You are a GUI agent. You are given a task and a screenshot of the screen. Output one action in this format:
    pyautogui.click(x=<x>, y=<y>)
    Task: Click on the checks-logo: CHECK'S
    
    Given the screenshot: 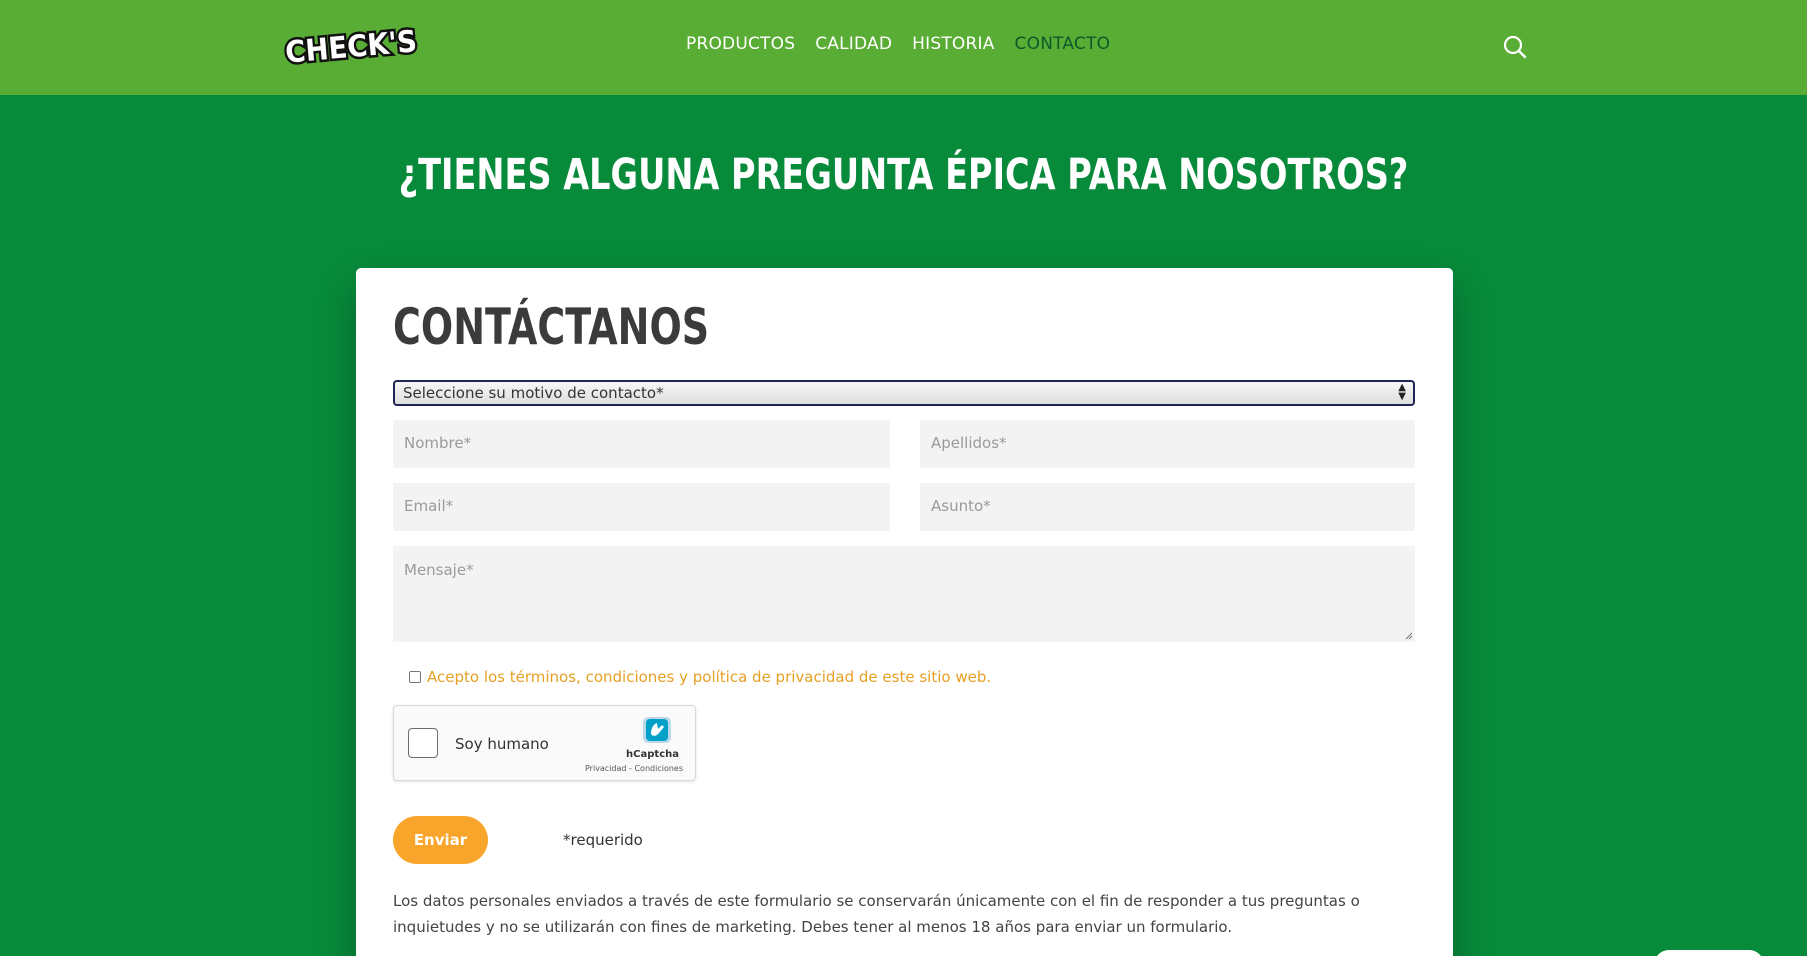 What is the action you would take?
    pyautogui.click(x=352, y=46)
    